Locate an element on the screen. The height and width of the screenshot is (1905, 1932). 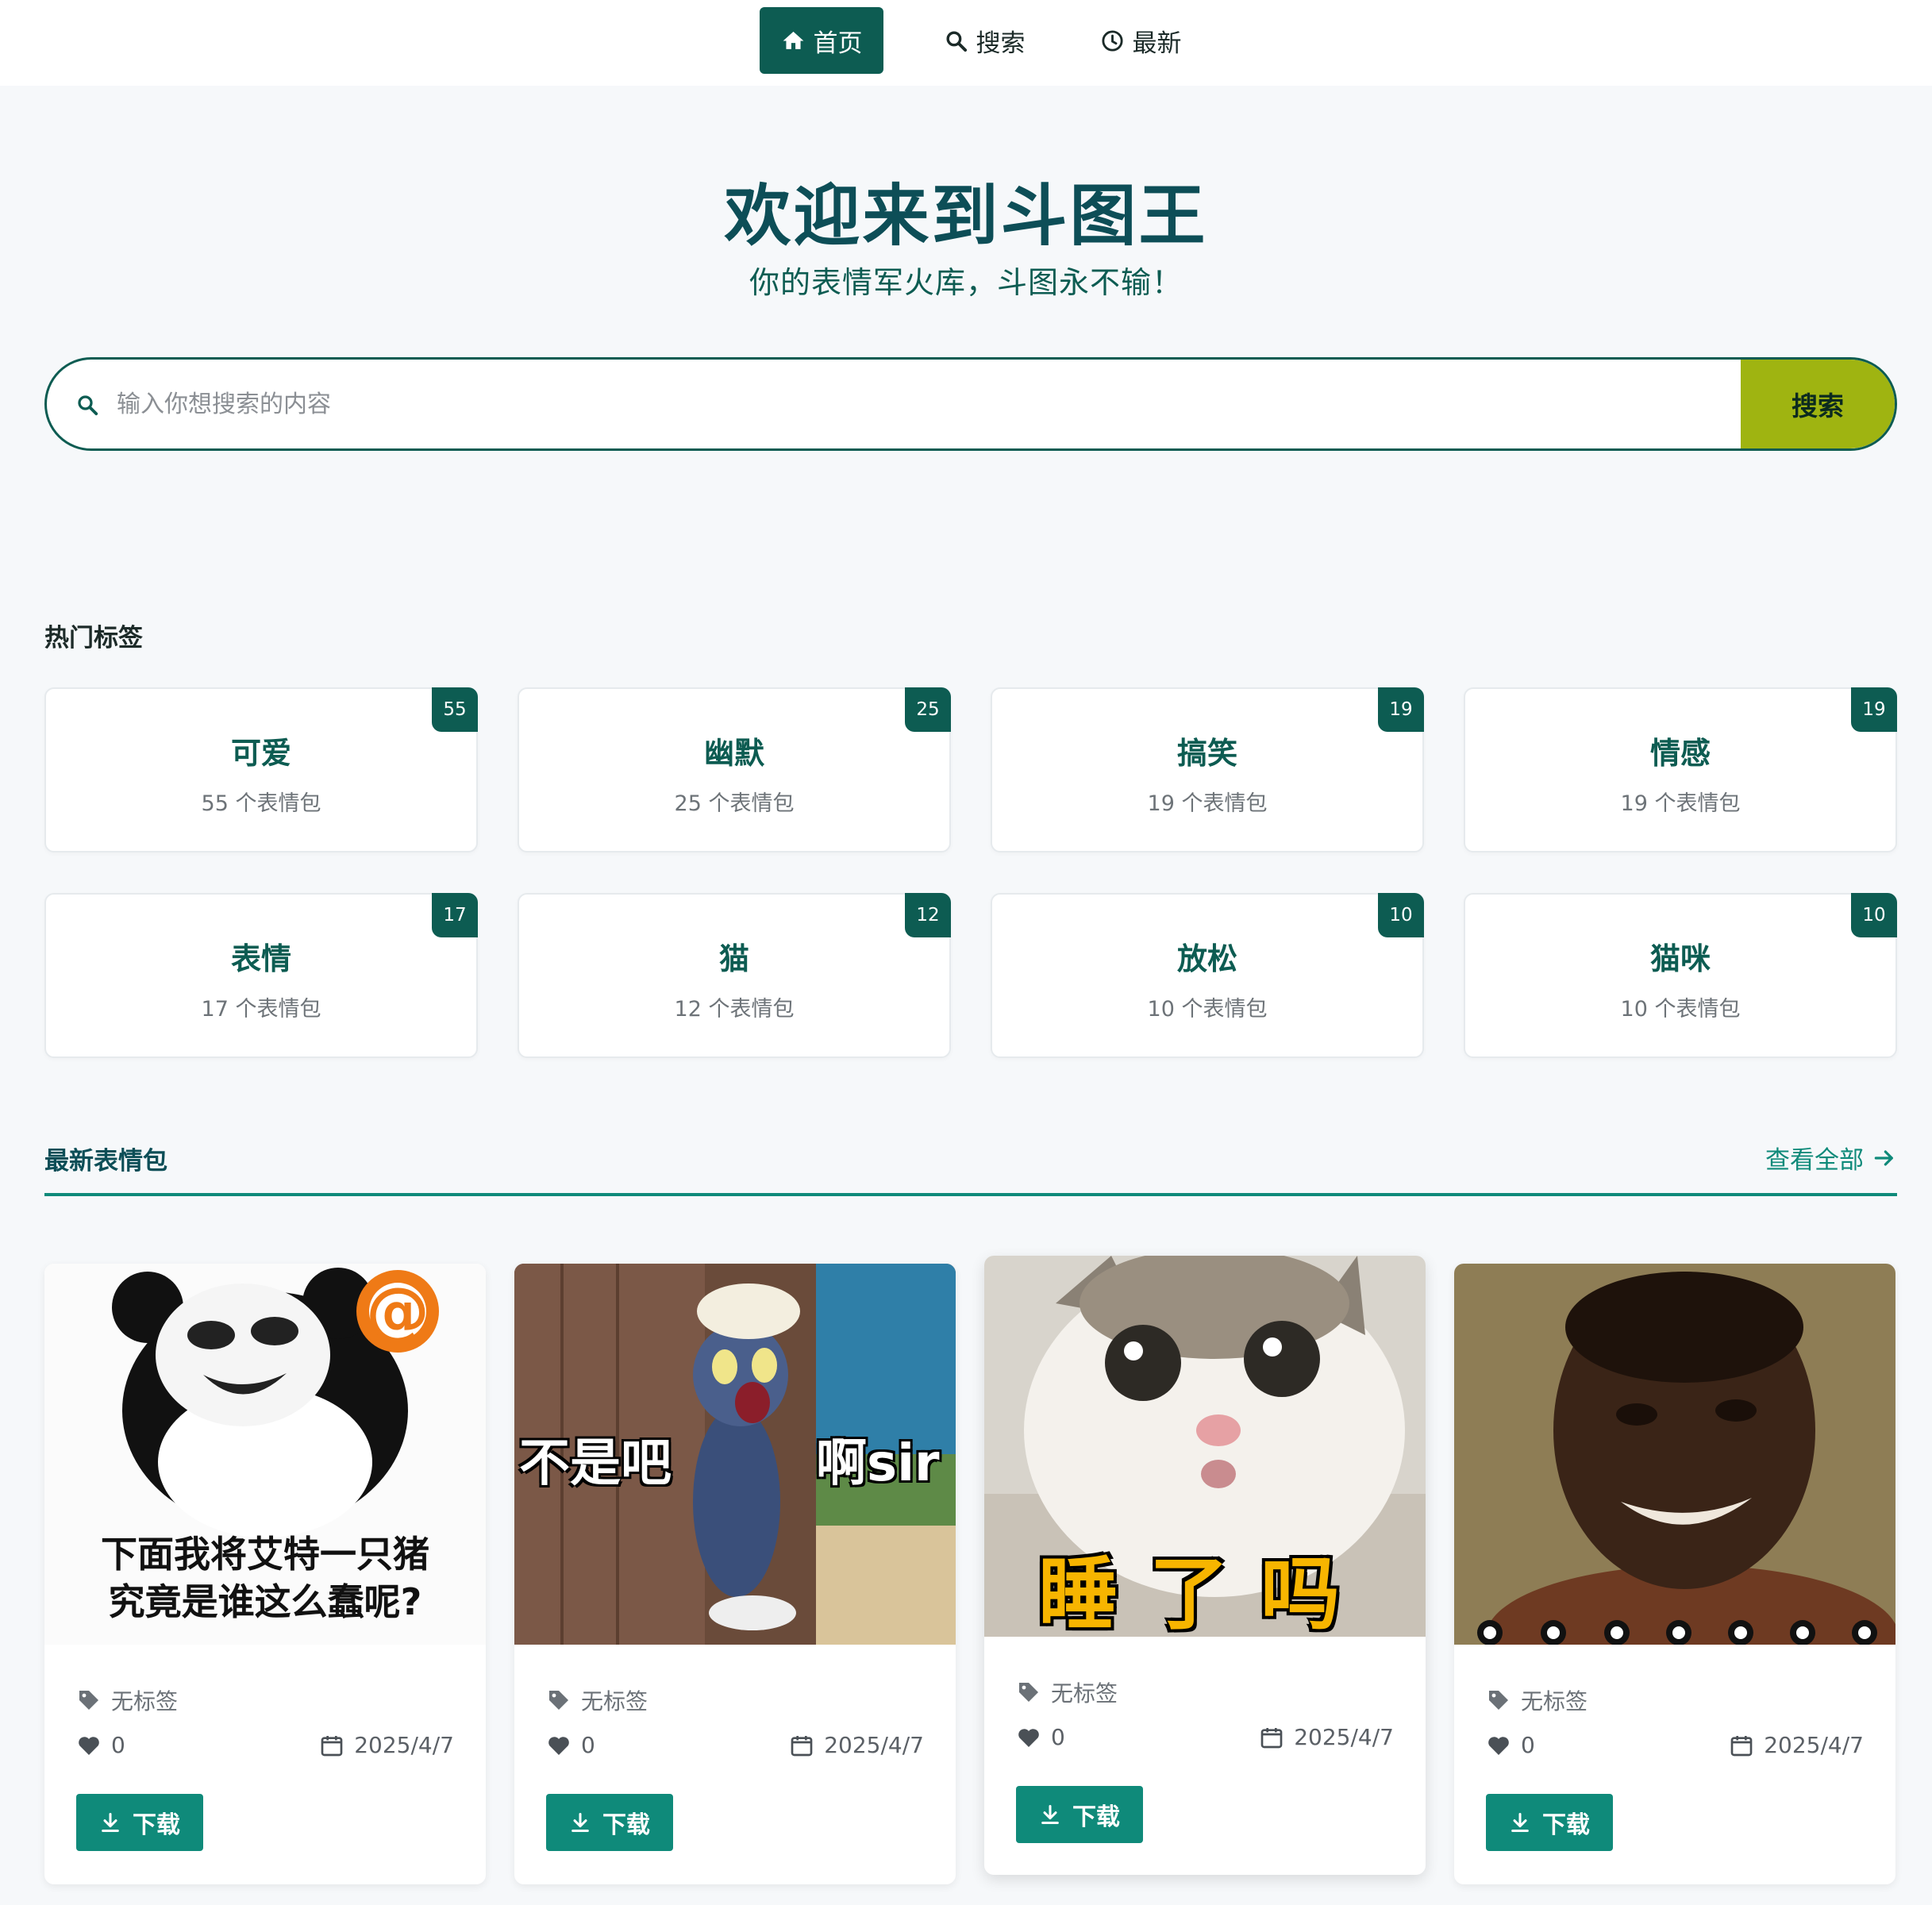
meme-caption-line1: 下面我将艾特一只猪 is located at coordinates (265, 1554).